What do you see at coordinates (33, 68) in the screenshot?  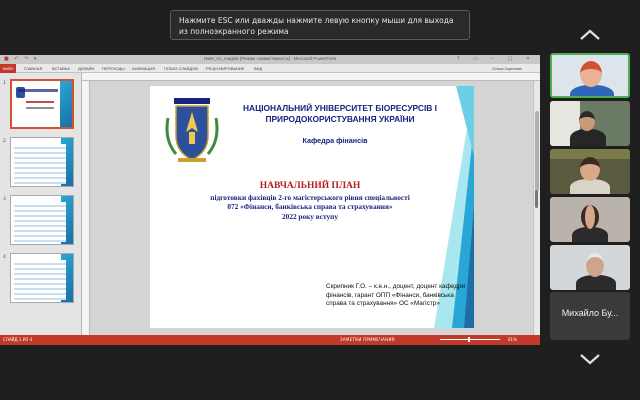 I see `ribbon-tab-home: ГЛАВНАЯ` at bounding box center [33, 68].